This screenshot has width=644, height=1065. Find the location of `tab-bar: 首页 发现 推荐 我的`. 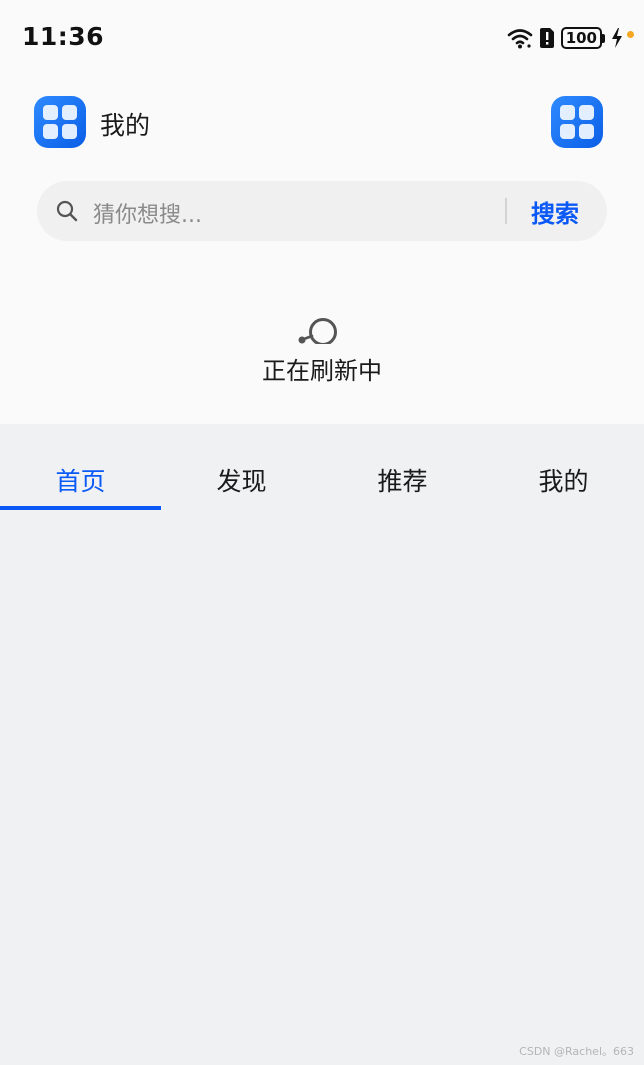

tab-bar: 首页 发现 推荐 我的 is located at coordinates (322, 469).